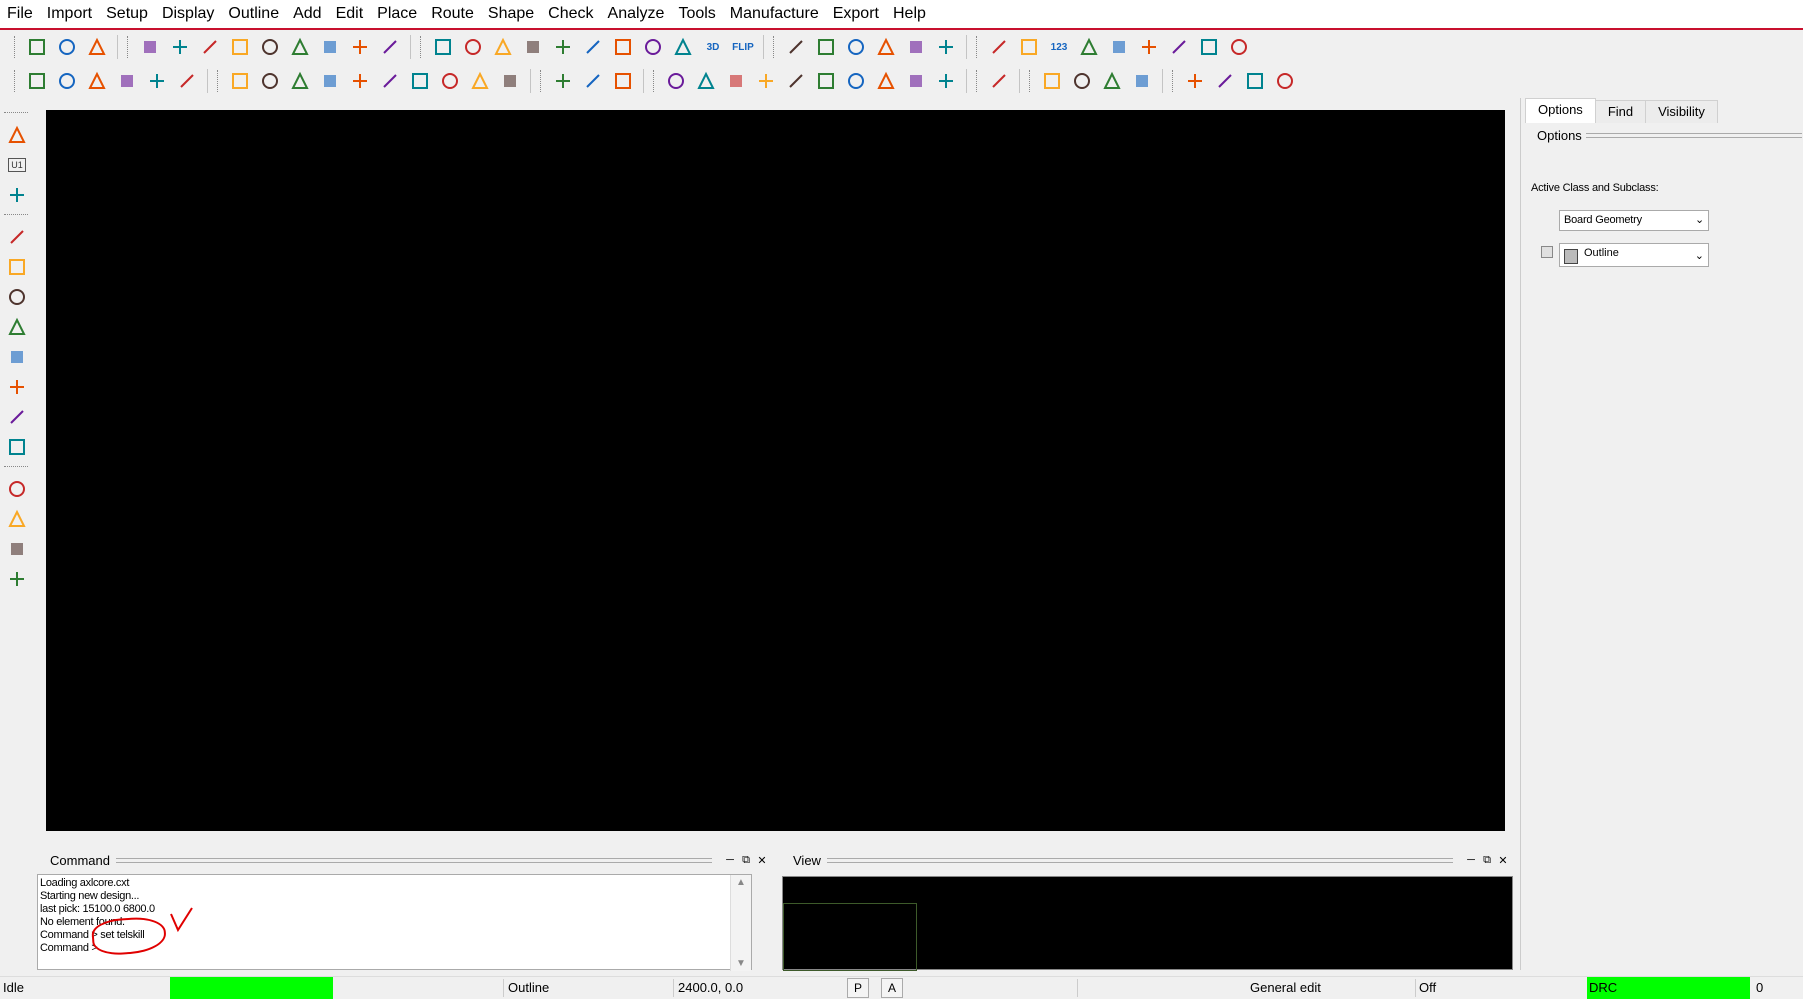  What do you see at coordinates (360, 81) in the screenshot?
I see `fillet-icon` at bounding box center [360, 81].